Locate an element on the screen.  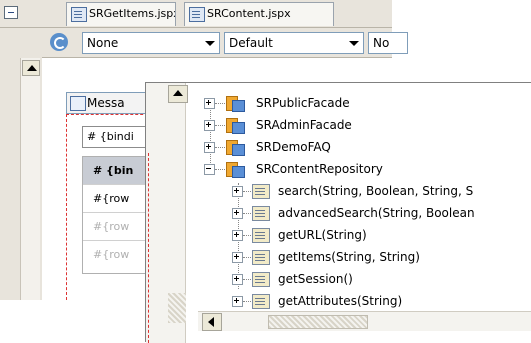
table-header: # {bin is located at coordinates (117, 171).